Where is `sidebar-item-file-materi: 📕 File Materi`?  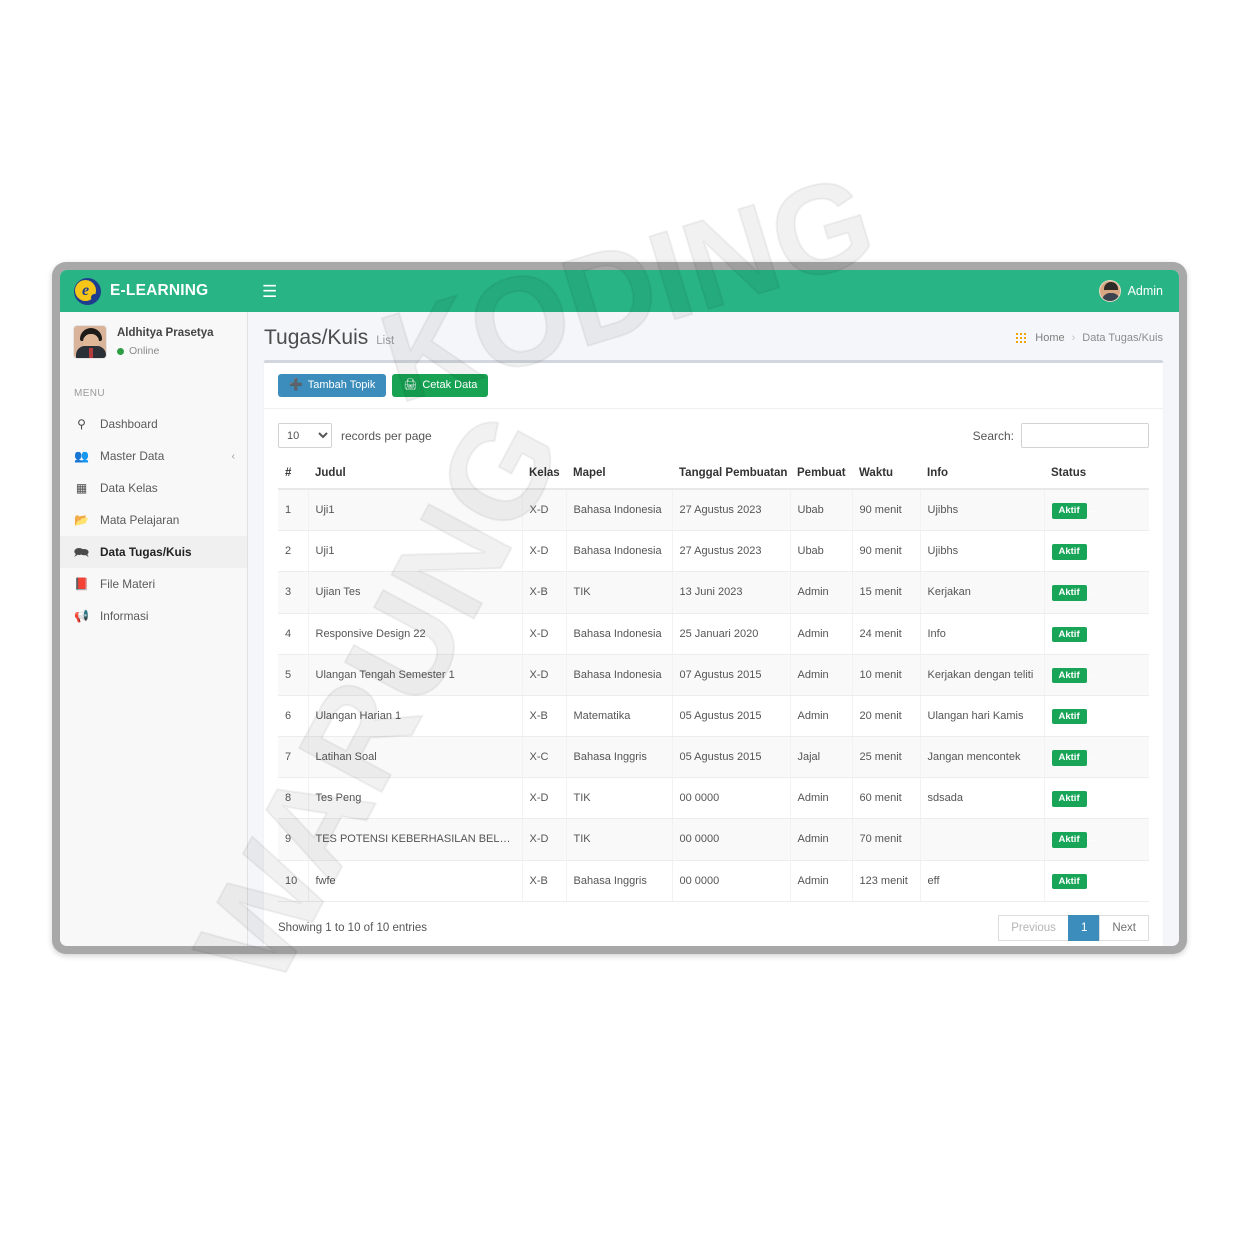 sidebar-item-file-materi: 📕 File Materi is located at coordinates (153, 584).